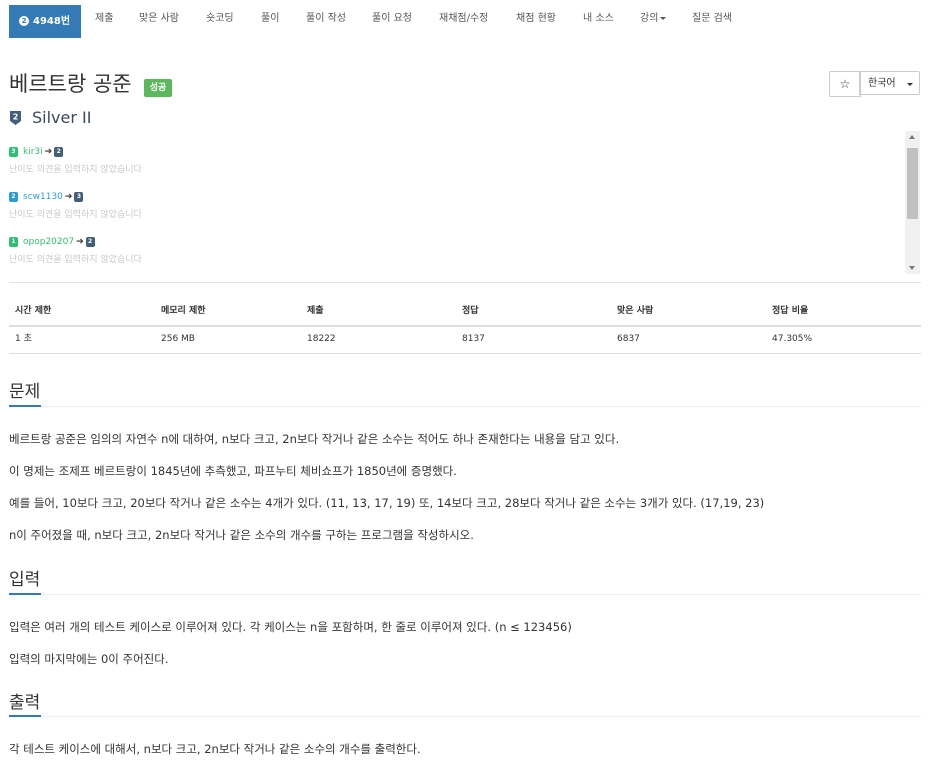 This screenshot has width=931, height=768. I want to click on nav-tab-short-coding: 숏코딩, so click(220, 19).